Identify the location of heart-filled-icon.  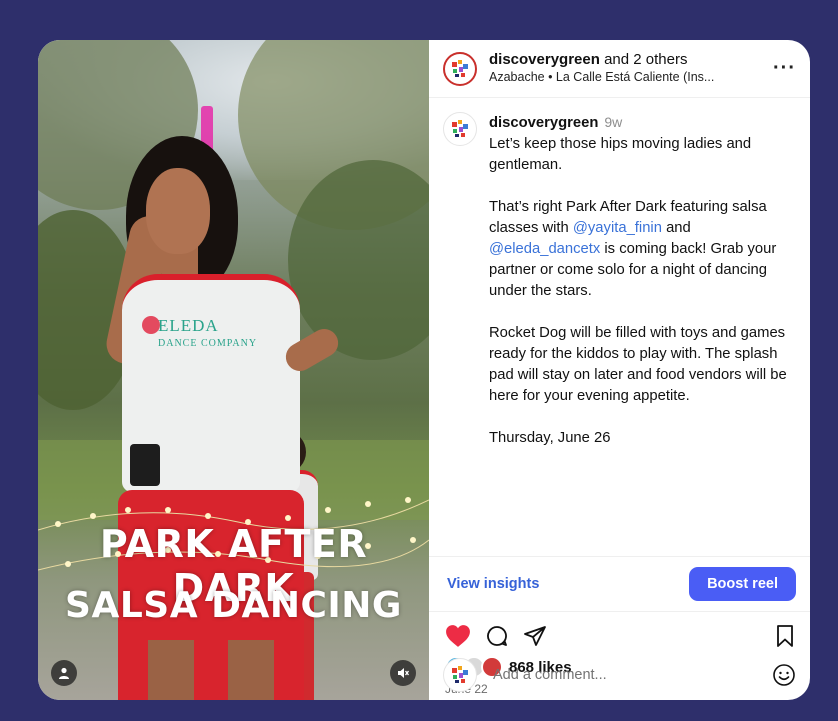
(458, 636).